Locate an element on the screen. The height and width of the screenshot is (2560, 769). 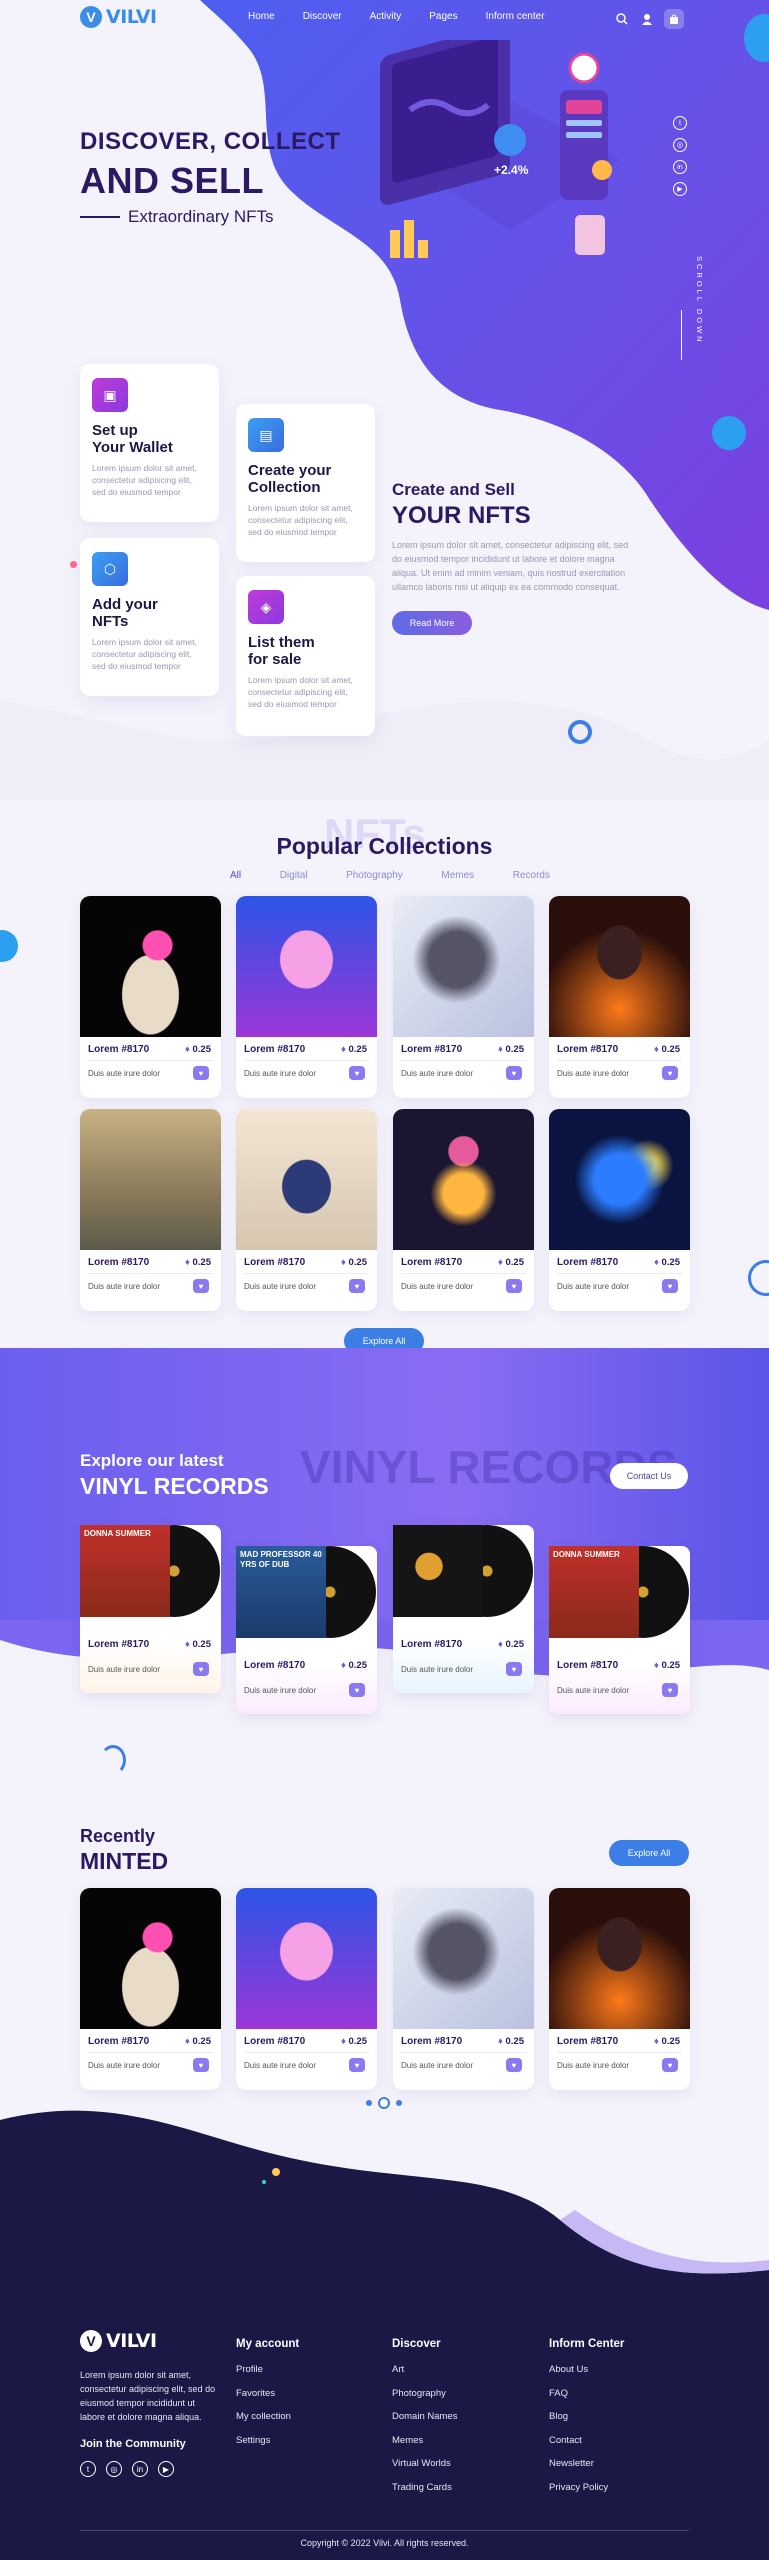
nav-discover: Discover is located at coordinates (322, 16).